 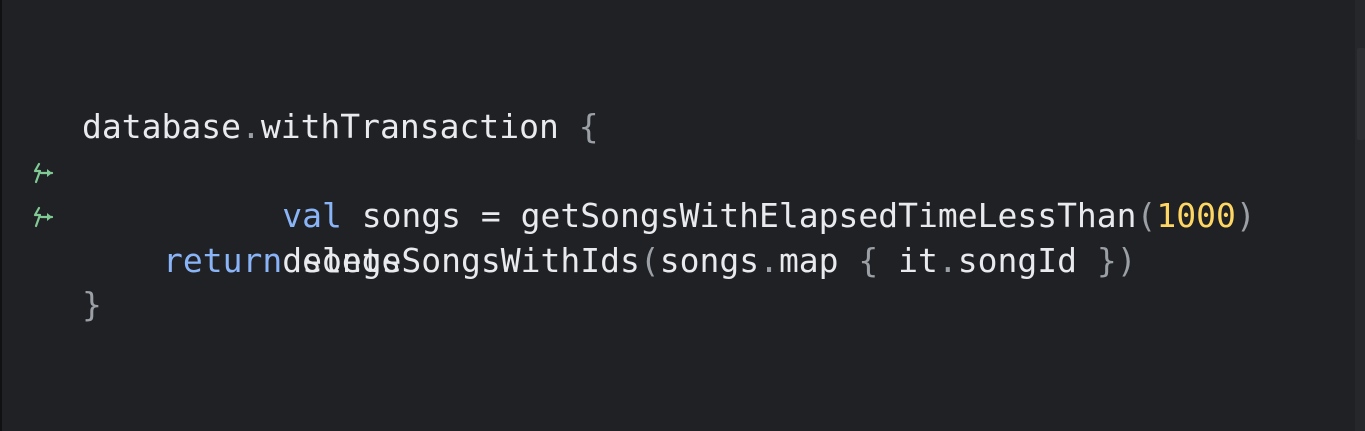 I want to click on token-brace-close: }, so click(x=92, y=304).